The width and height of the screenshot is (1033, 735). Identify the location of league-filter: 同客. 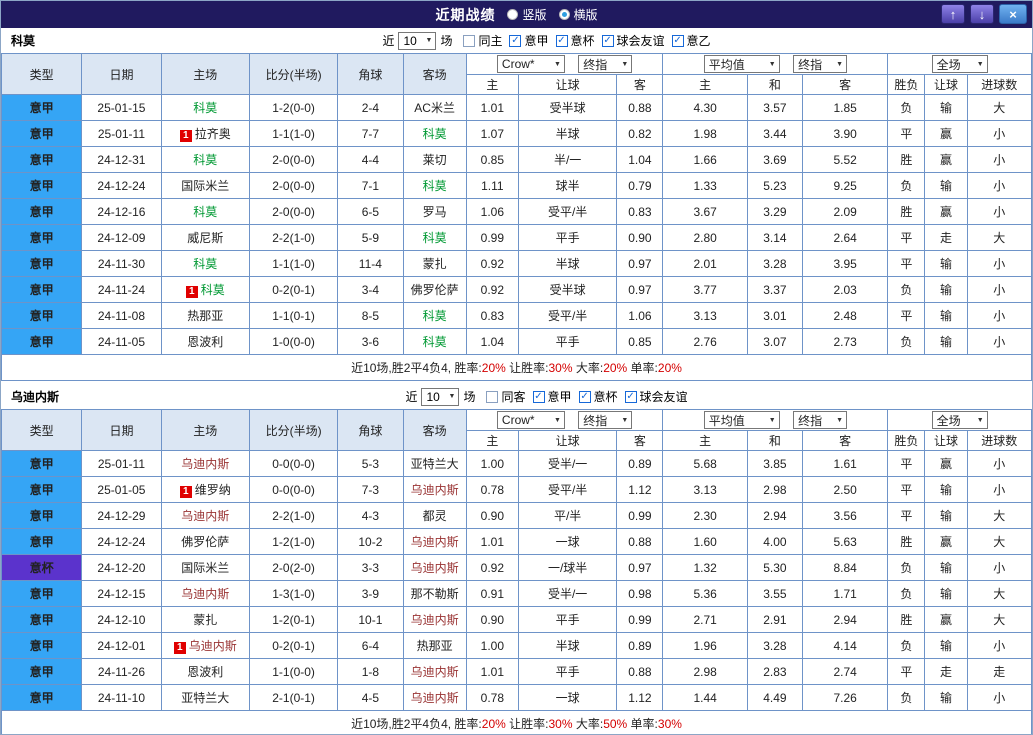
(506, 396).